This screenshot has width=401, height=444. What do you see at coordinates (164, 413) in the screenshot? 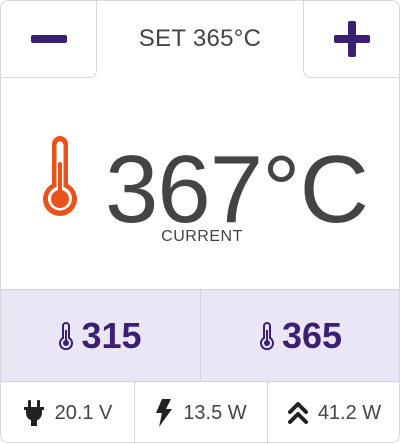
I see `bolt-icon` at bounding box center [164, 413].